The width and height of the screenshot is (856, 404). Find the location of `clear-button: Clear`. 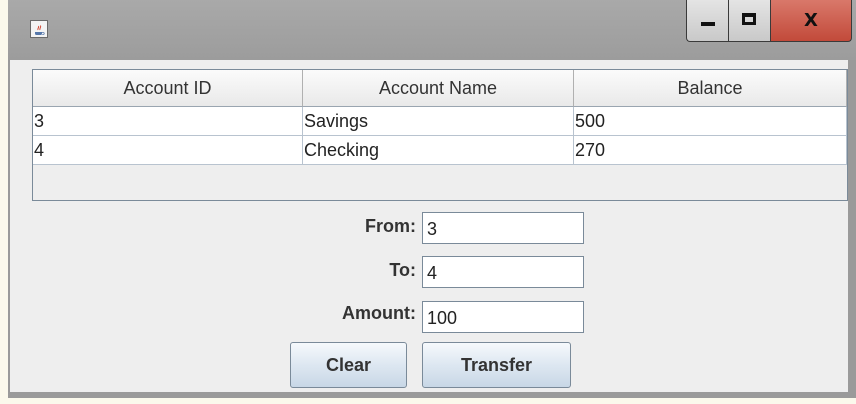

clear-button: Clear is located at coordinates (348, 365).